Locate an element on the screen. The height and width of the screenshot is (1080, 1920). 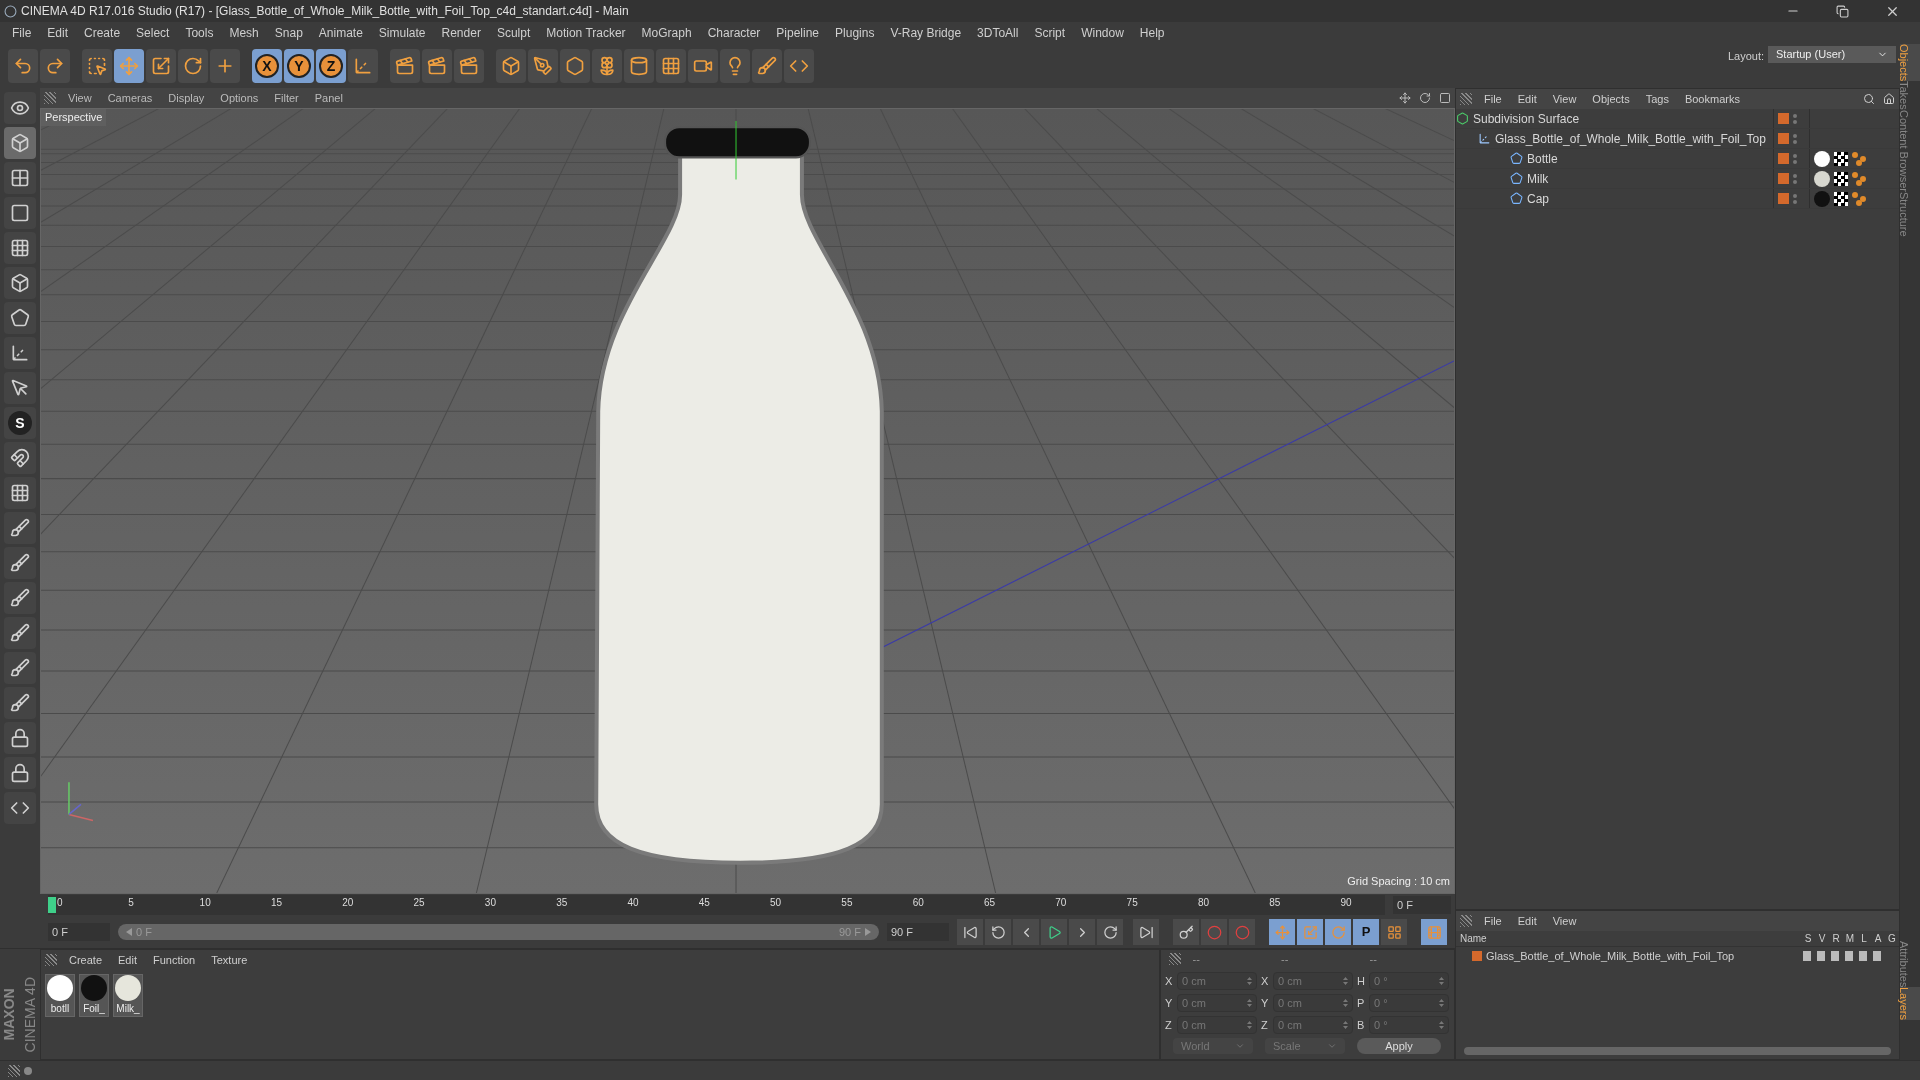
side-tab: Attributes is located at coordinates (1910, 963).